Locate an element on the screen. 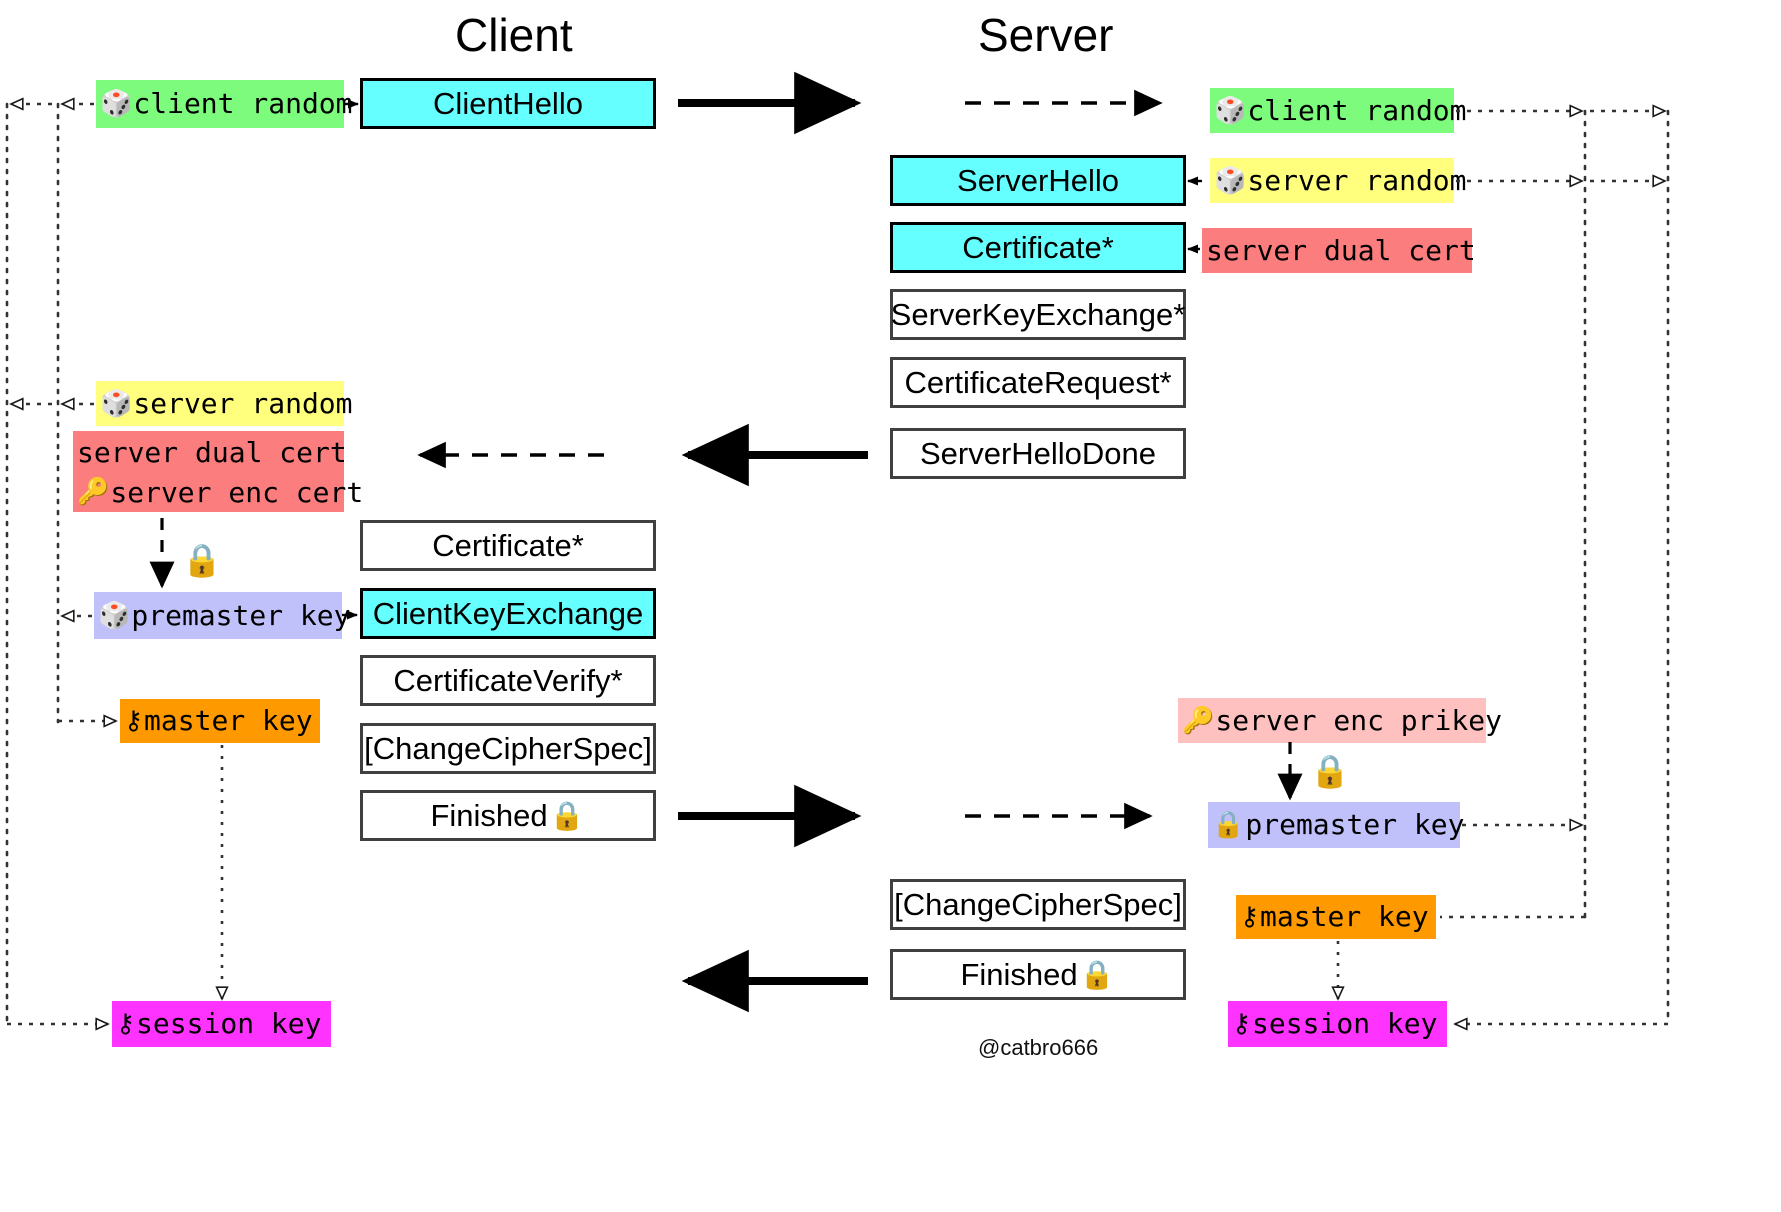 The height and width of the screenshot is (1212, 1781). message-label: ClientHello is located at coordinates (508, 103).